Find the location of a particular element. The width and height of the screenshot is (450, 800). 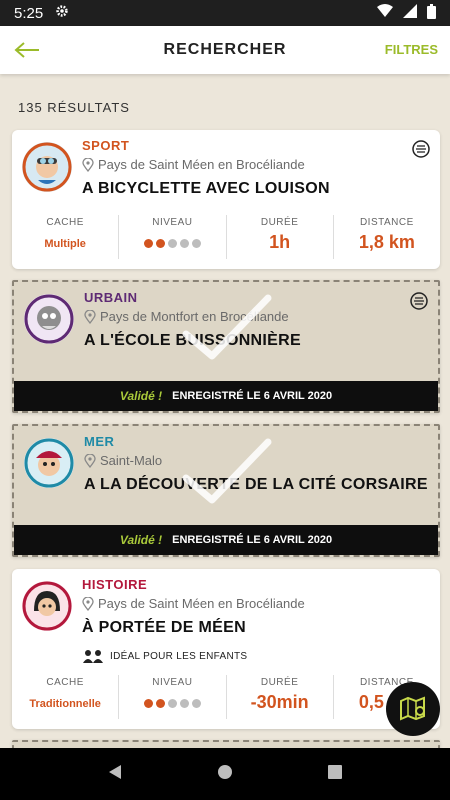

duration-value: 1h is located at coordinates (280, 242).